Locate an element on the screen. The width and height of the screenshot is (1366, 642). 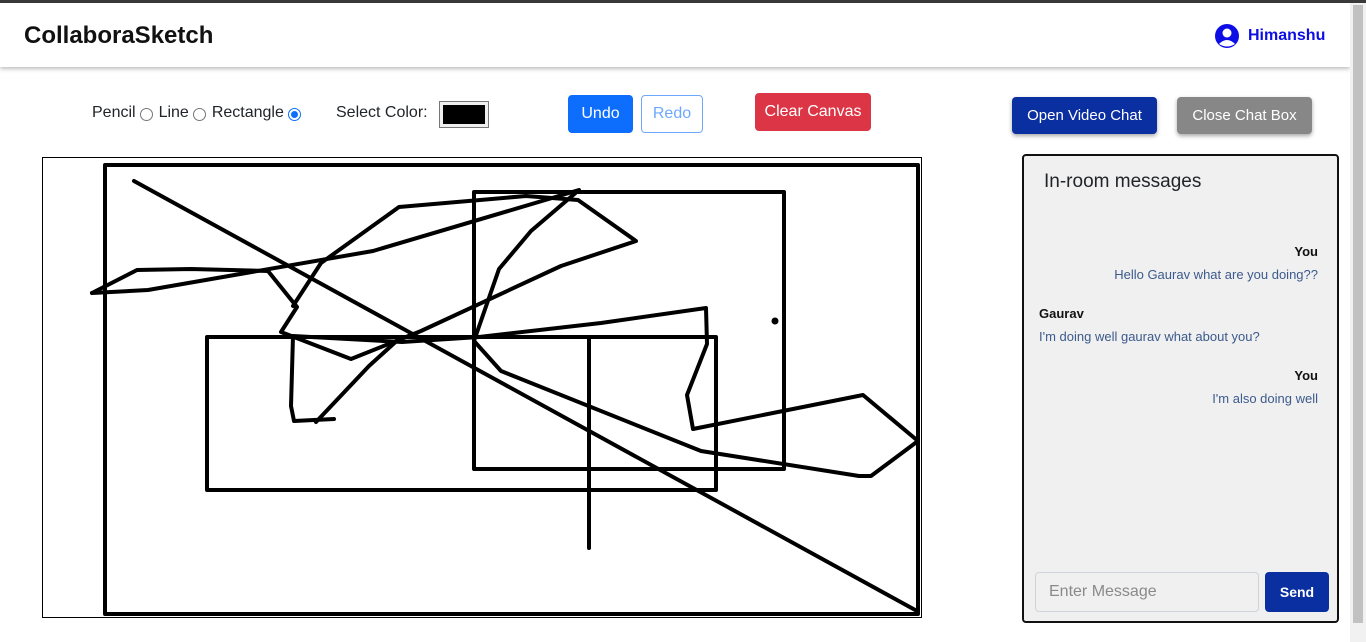
message-text: I'm doing well gaurav what about you? is located at coordinates (1149, 336).